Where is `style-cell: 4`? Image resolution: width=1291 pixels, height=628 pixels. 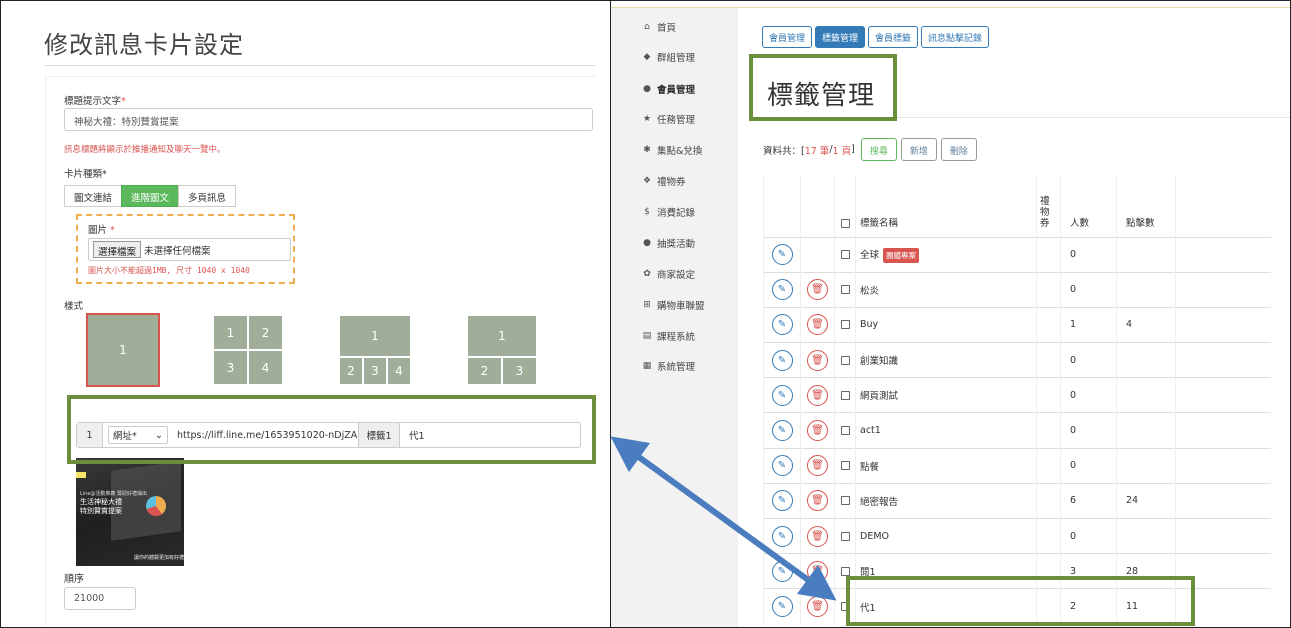 style-cell: 4 is located at coordinates (265, 367).